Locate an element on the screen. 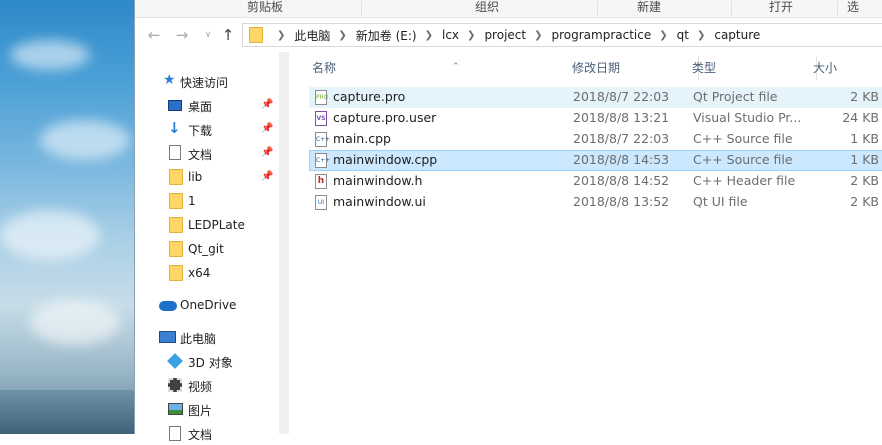 The width and height of the screenshot is (882, 445). breadcrumb-capture: capture is located at coordinates (737, 35).